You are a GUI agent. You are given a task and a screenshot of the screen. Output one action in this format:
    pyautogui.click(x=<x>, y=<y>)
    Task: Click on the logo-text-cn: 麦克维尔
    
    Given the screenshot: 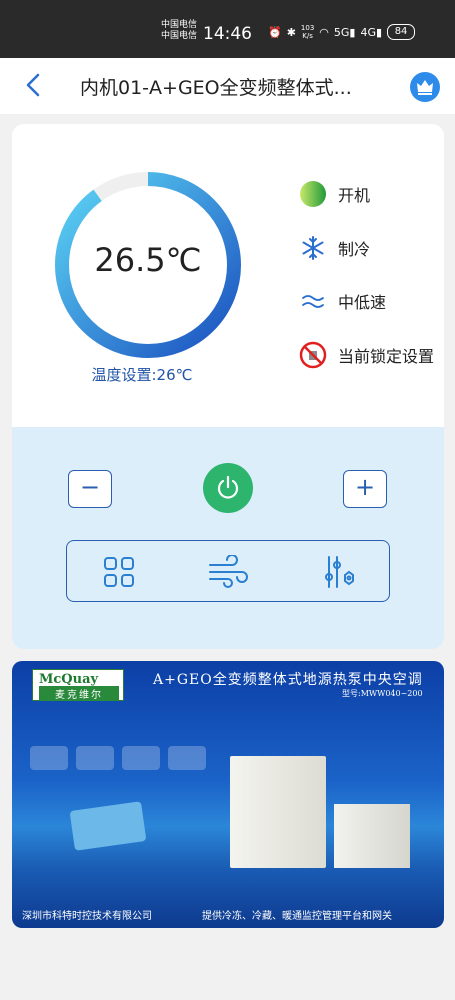 What is the action you would take?
    pyautogui.click(x=79, y=693)
    